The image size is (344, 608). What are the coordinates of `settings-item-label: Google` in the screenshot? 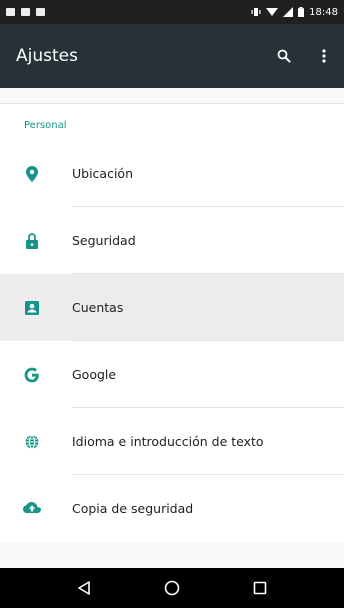 It's located at (94, 374).